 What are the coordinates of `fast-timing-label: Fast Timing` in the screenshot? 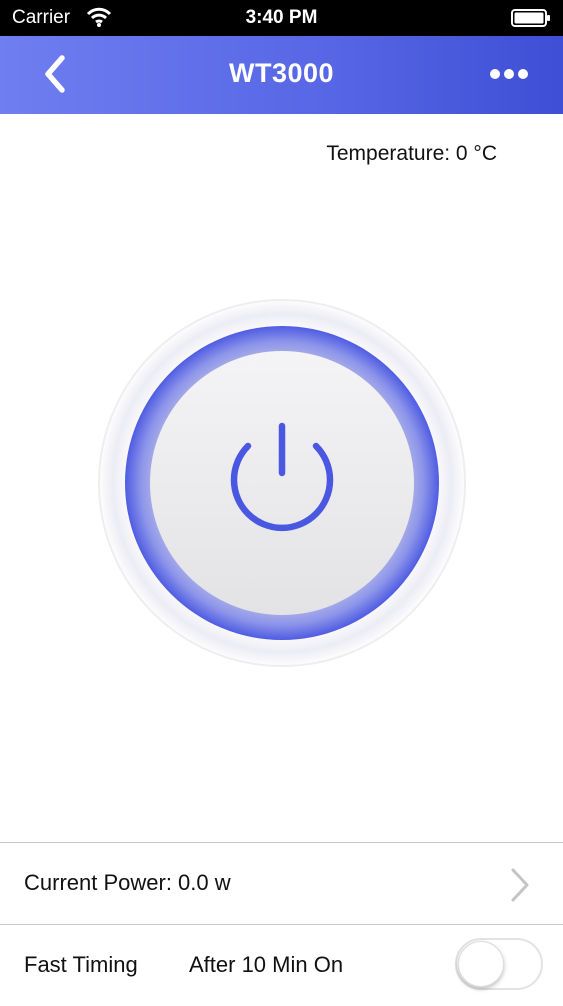 It's located at (81, 964).